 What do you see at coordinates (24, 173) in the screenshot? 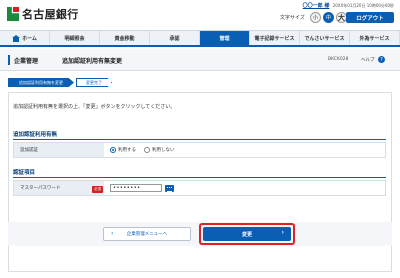
I see `auth-section-heading: 認証項目` at bounding box center [24, 173].